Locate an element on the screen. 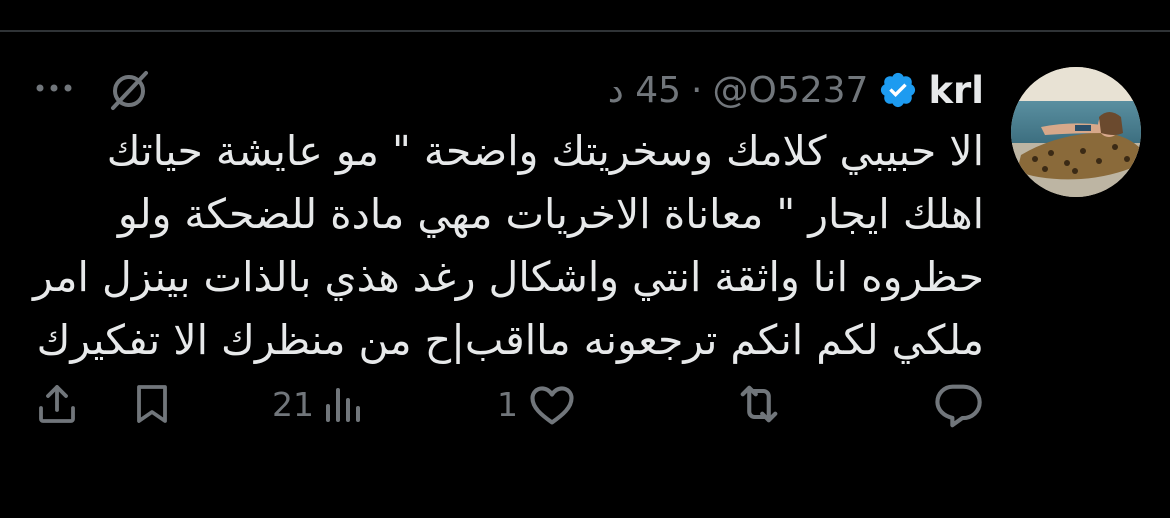 The image size is (1170, 518). avatar-image is located at coordinates (1076, 132).